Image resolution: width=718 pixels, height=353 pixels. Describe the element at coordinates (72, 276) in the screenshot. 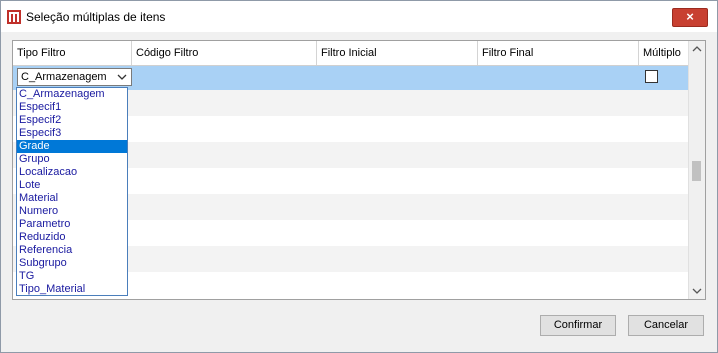

I see `dropdown-option: TG` at that location.